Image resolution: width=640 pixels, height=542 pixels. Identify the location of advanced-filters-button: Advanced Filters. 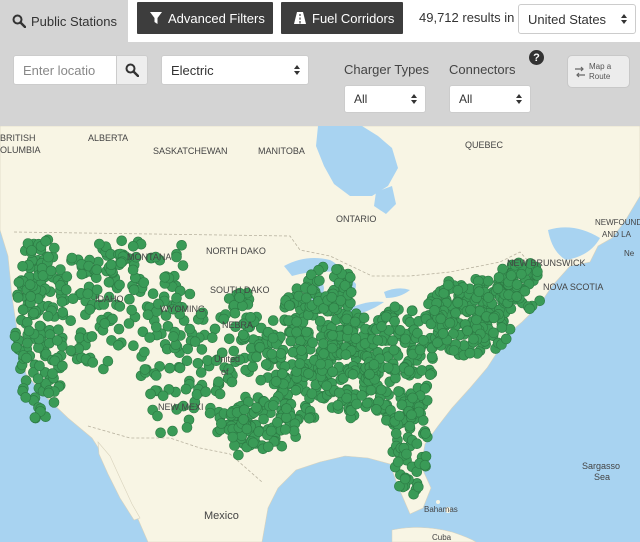
(205, 18).